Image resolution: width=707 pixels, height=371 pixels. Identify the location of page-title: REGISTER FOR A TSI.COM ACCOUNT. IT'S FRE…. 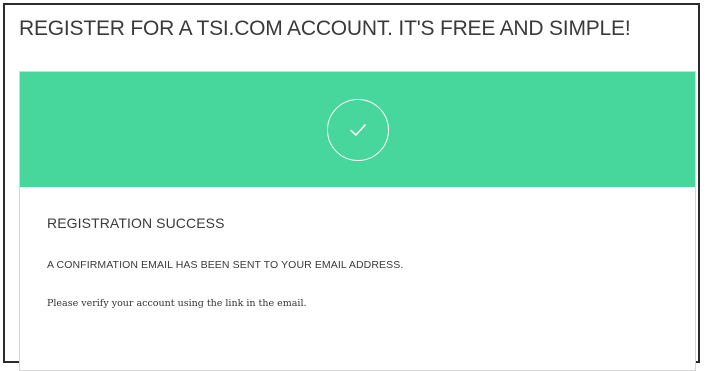
(325, 28).